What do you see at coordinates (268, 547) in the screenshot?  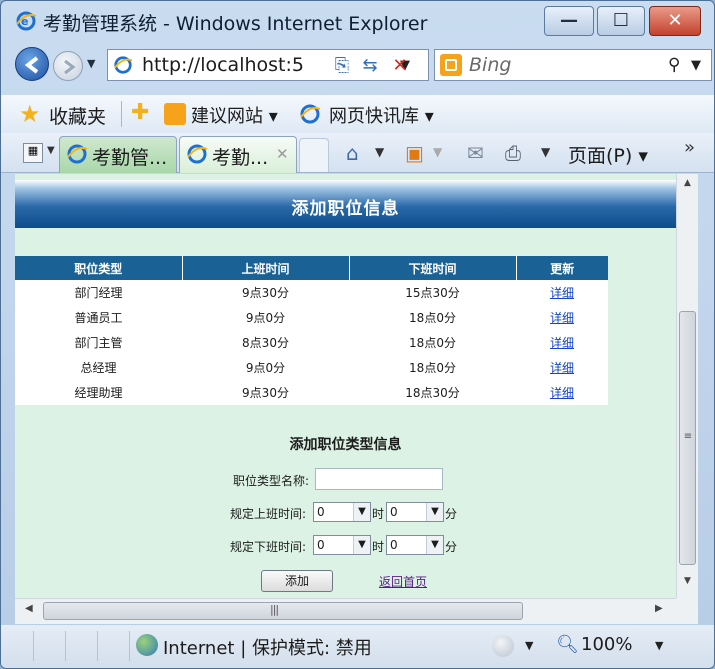 I see `end-time-label: 规定下班时间:` at bounding box center [268, 547].